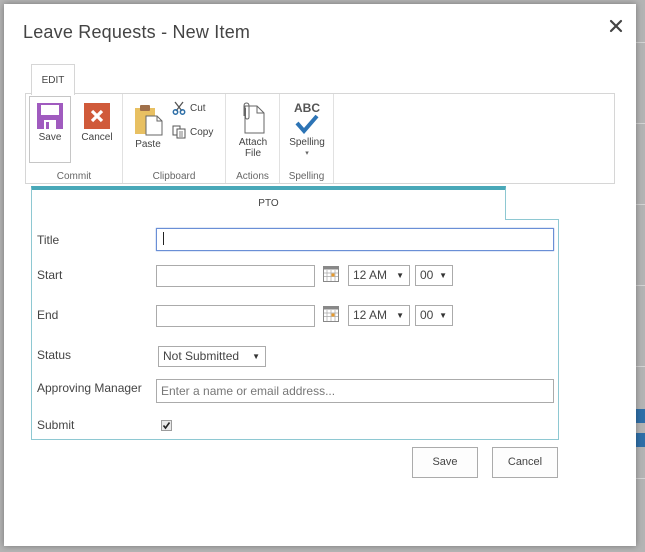 The width and height of the screenshot is (645, 552). I want to click on ribbon-spelling-button: ABC Spelling ▾, so click(307, 127).